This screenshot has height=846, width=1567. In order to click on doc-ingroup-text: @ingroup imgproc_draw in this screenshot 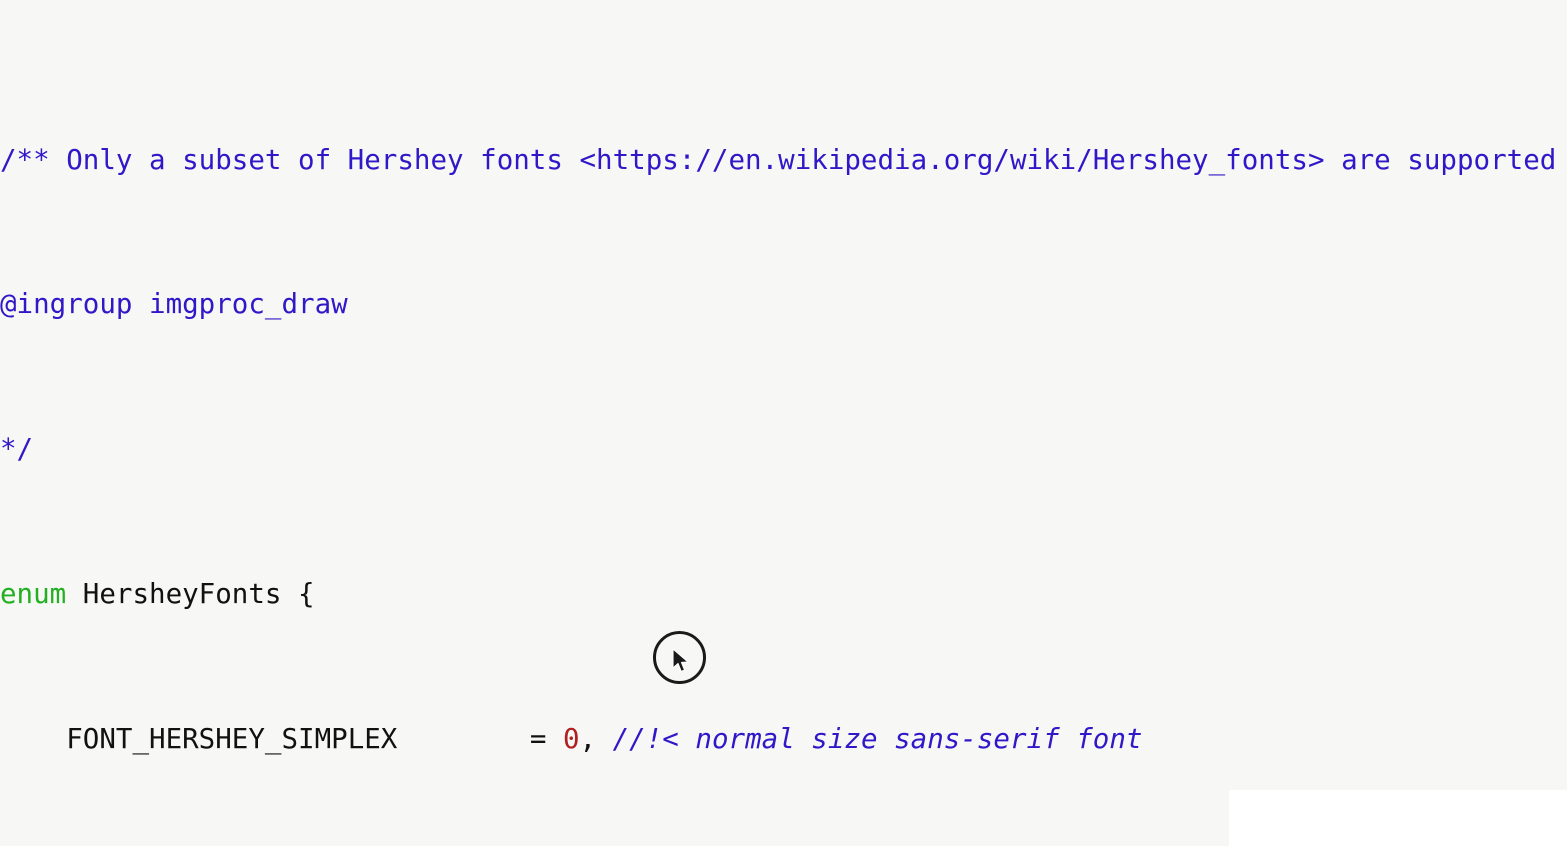, I will do `click(174, 304)`.